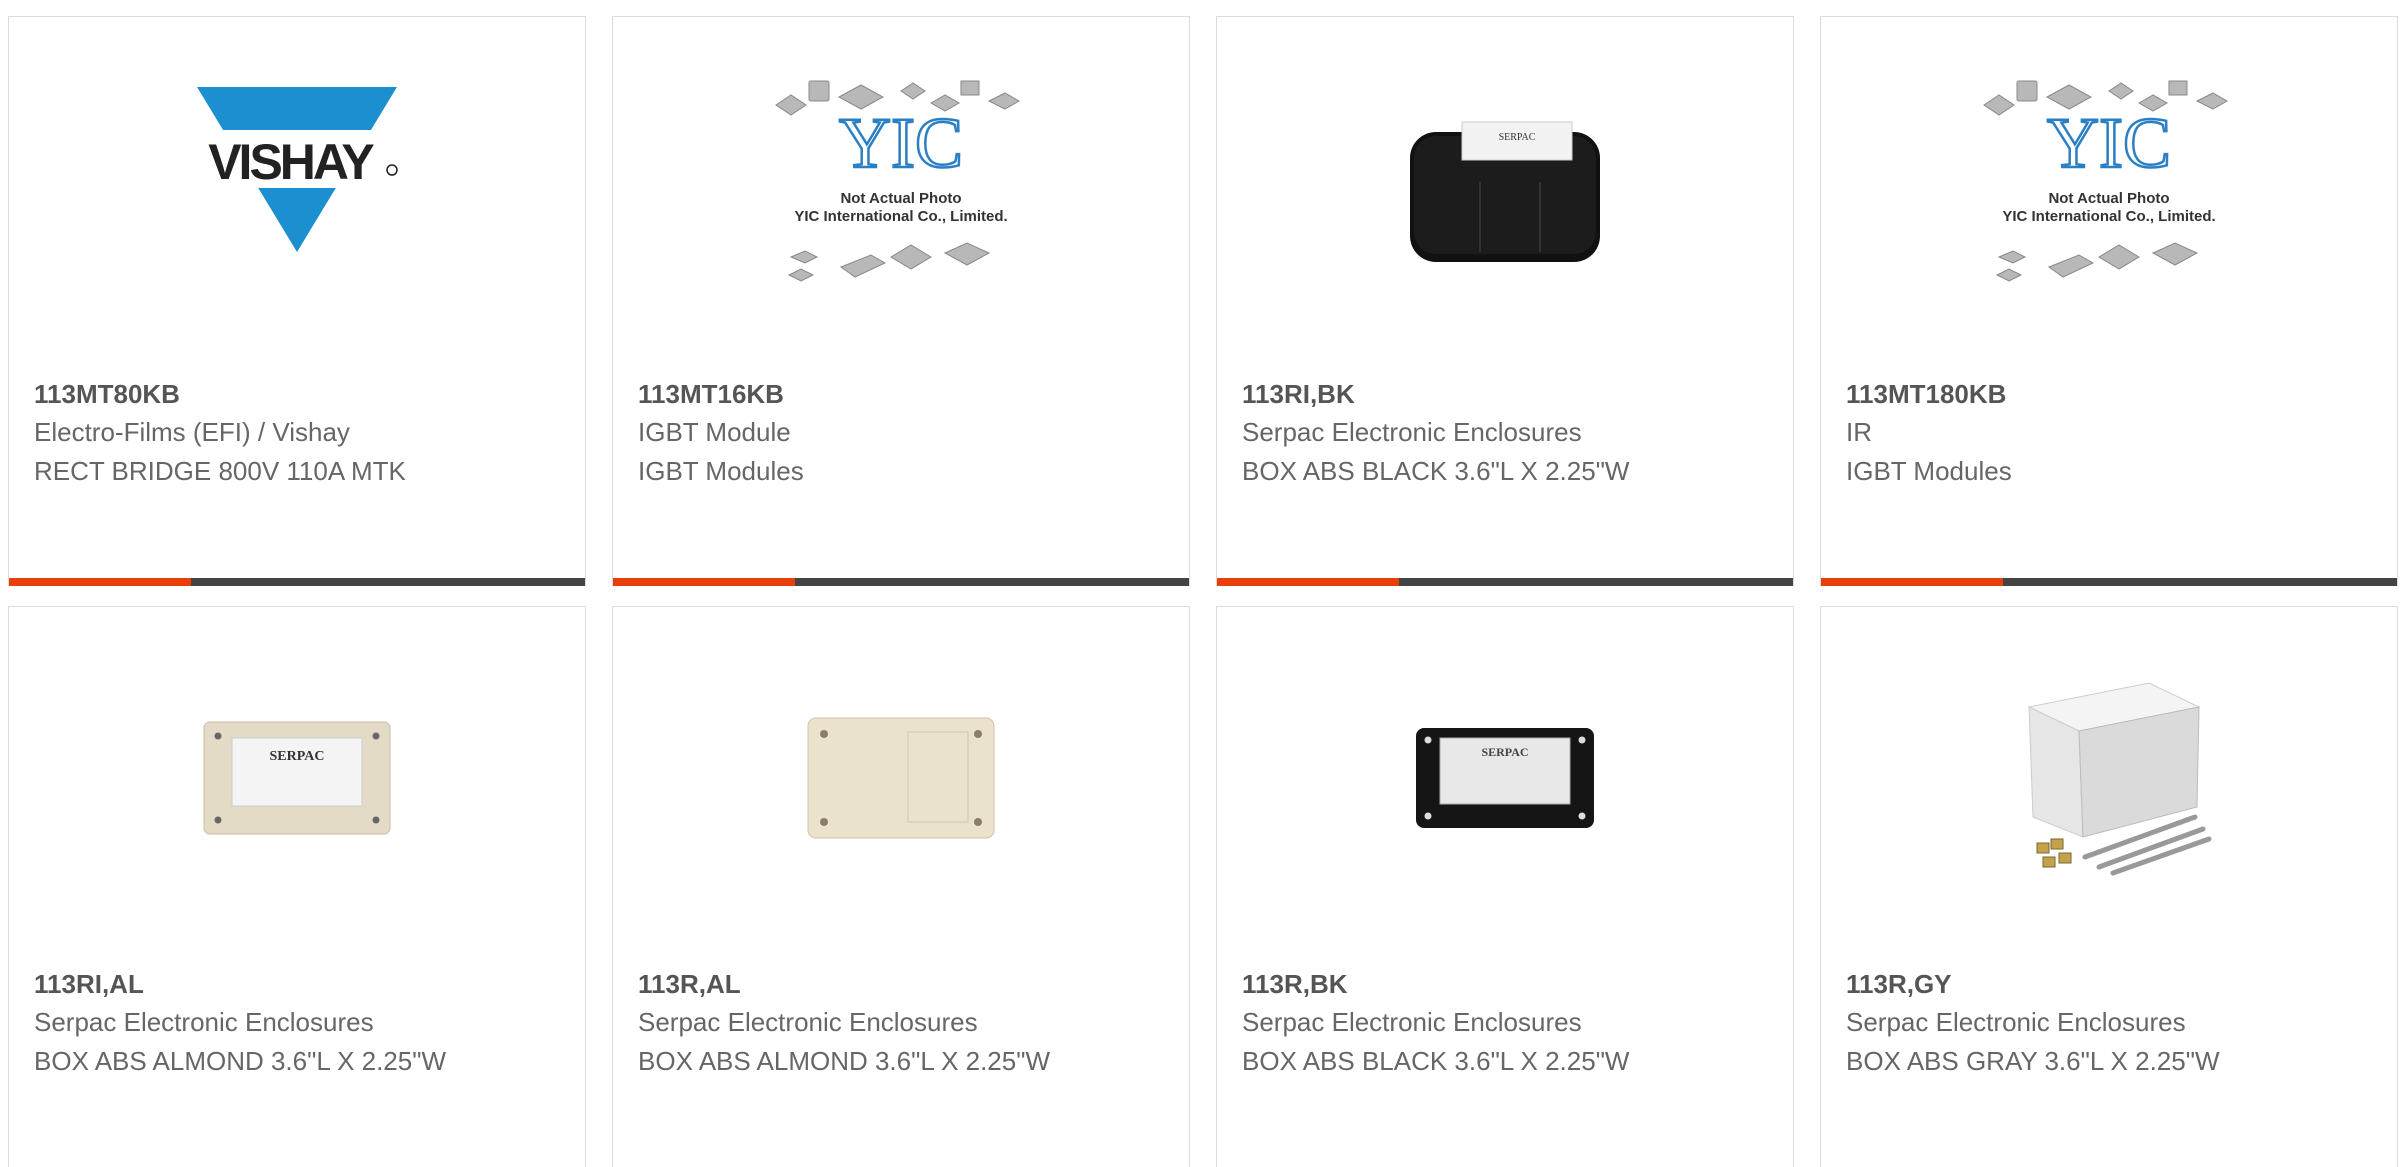  I want to click on svg-text: VISHAY, so click(291, 162).